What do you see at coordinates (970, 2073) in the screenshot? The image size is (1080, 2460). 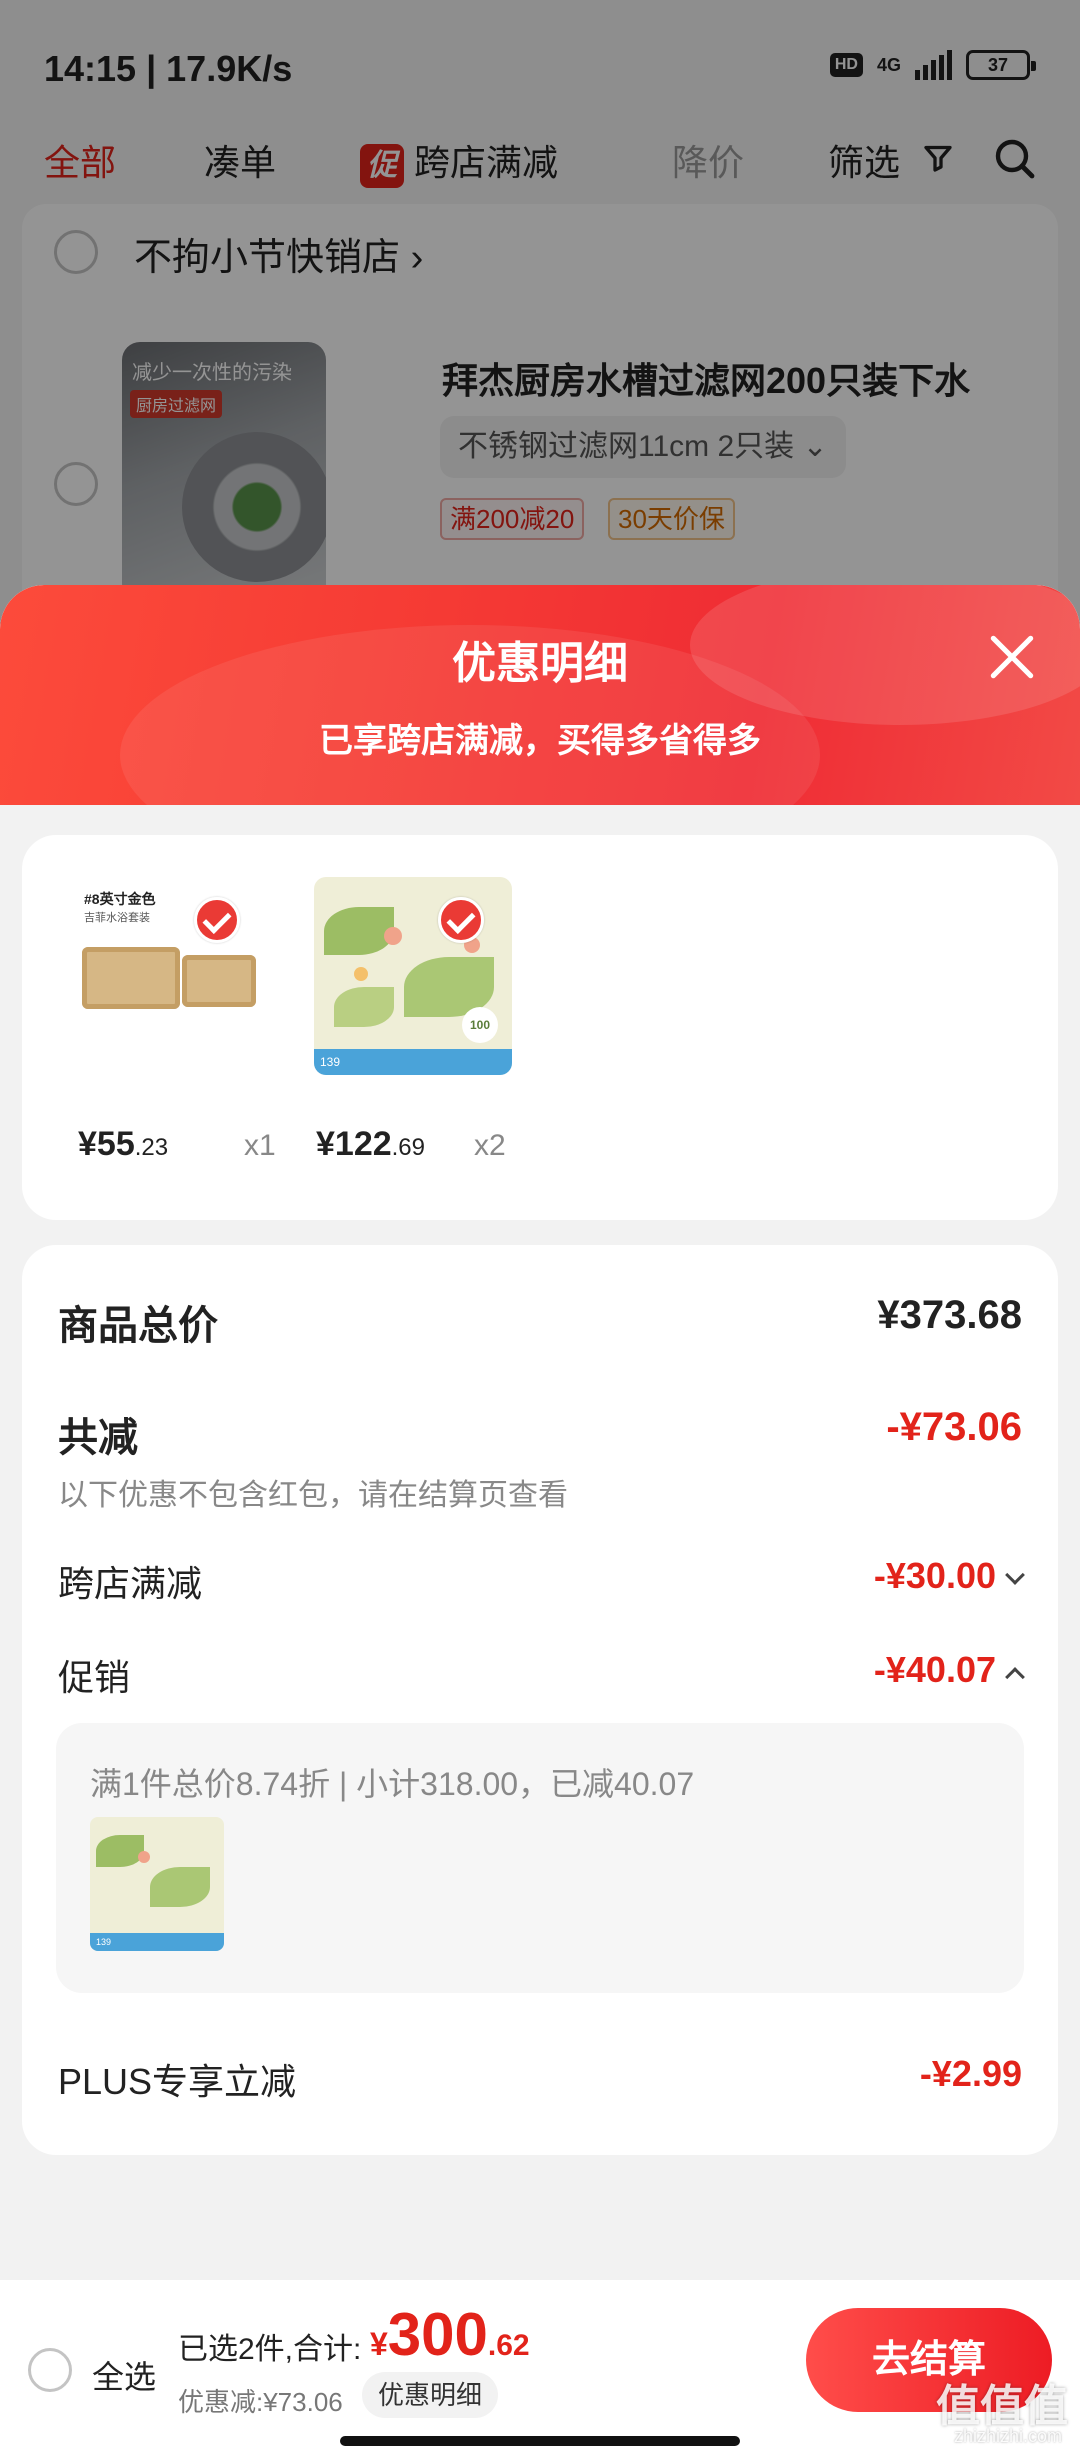 I see `plus-discount-value: -¥2.99` at bounding box center [970, 2073].